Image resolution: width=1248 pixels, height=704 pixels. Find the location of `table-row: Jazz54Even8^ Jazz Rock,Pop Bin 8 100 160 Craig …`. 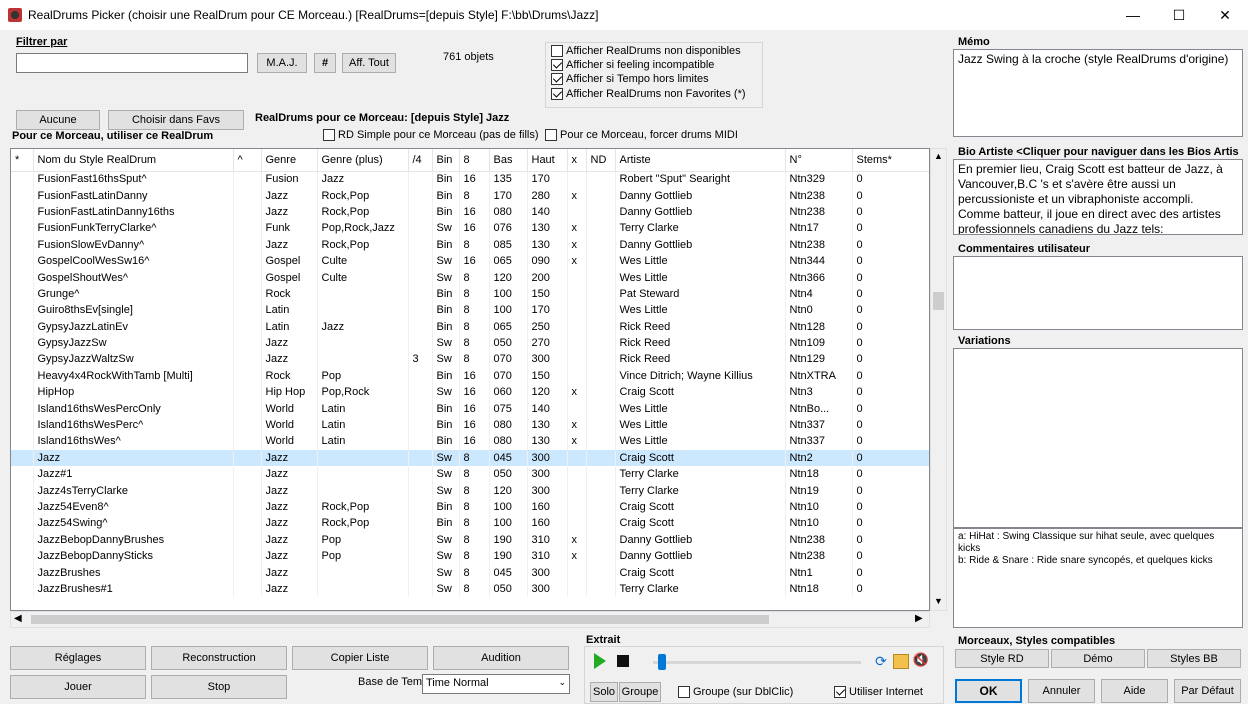

table-row: Jazz54Even8^ Jazz Rock,Pop Bin 8 100 160 Craig … is located at coordinates (470, 507).